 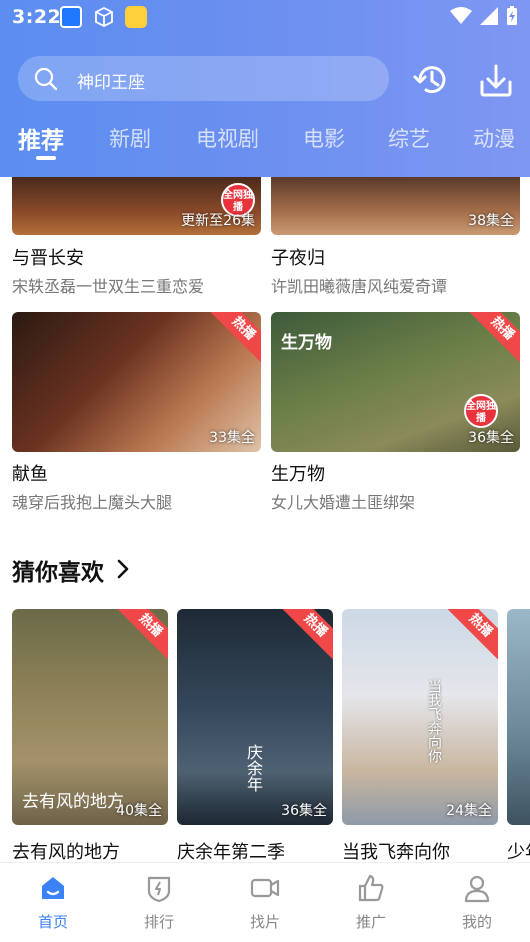 What do you see at coordinates (139, 811) in the screenshot?
I see `episode-count: 40集全` at bounding box center [139, 811].